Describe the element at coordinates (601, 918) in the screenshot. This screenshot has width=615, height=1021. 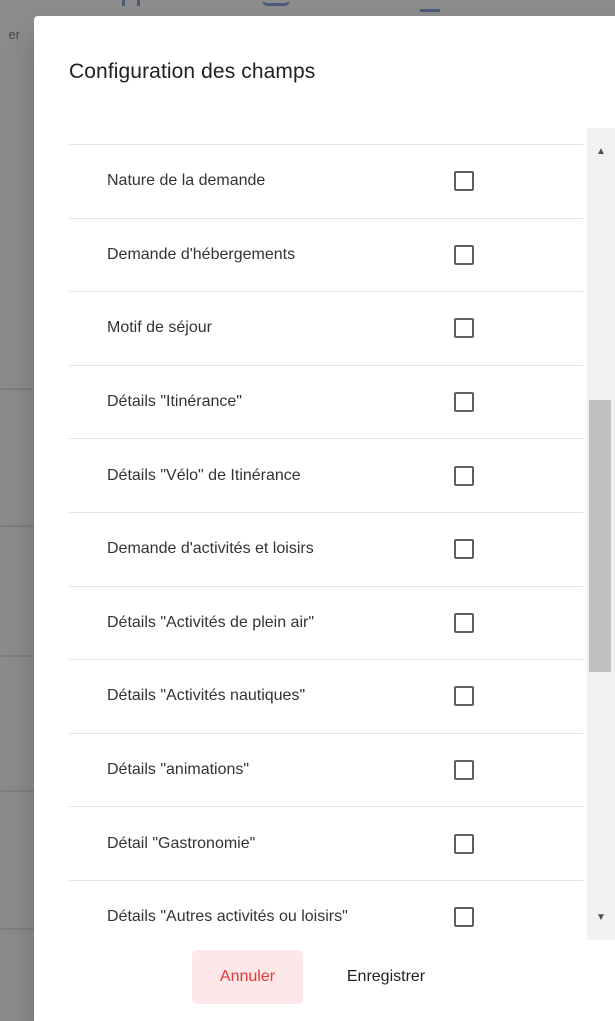
I see `scroll-down-arrow-icon: ▼` at that location.